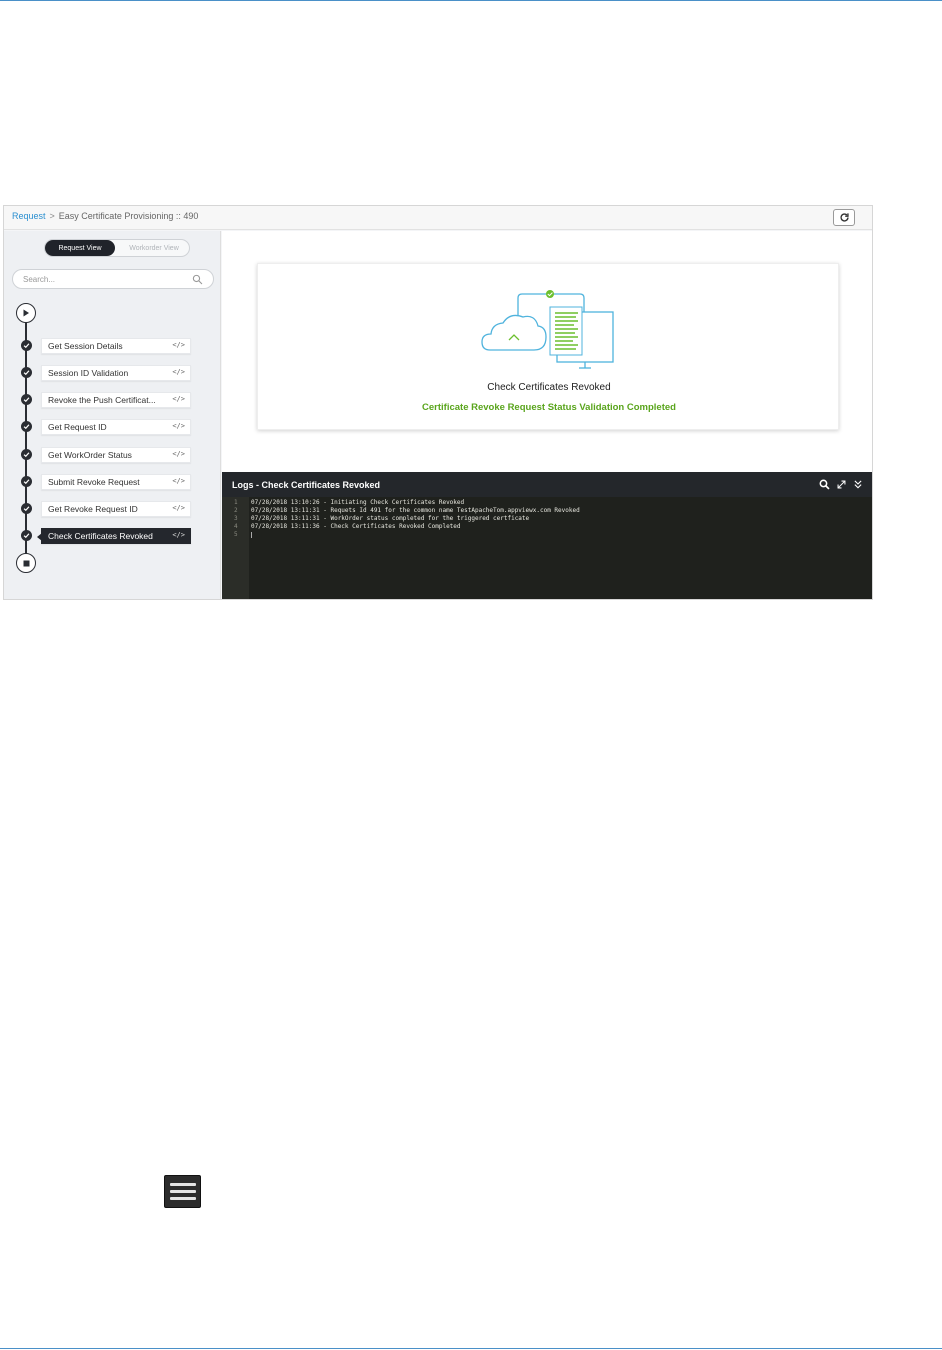  What do you see at coordinates (116, 427) in the screenshot?
I see `step-get-request-id: Get Request ID </>` at bounding box center [116, 427].